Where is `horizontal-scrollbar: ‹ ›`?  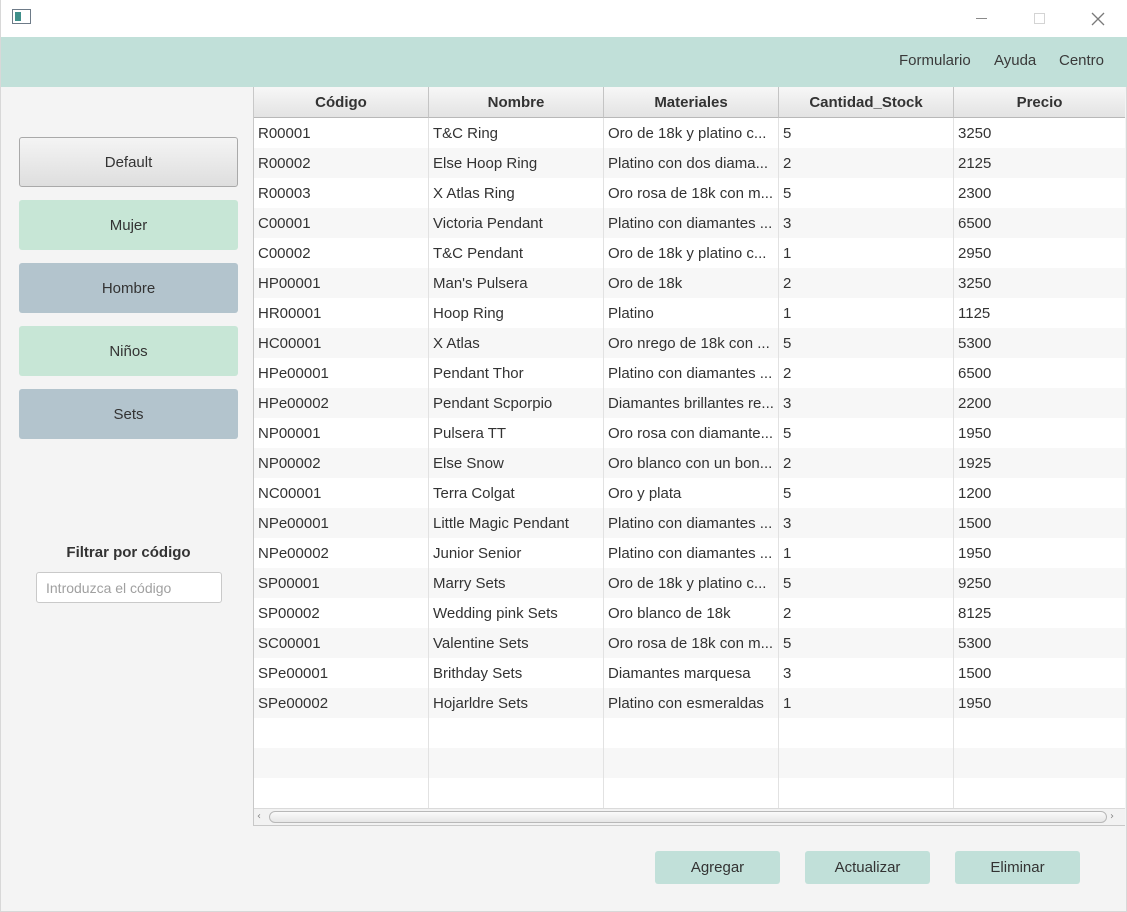
horizontal-scrollbar: ‹ › is located at coordinates (689, 816).